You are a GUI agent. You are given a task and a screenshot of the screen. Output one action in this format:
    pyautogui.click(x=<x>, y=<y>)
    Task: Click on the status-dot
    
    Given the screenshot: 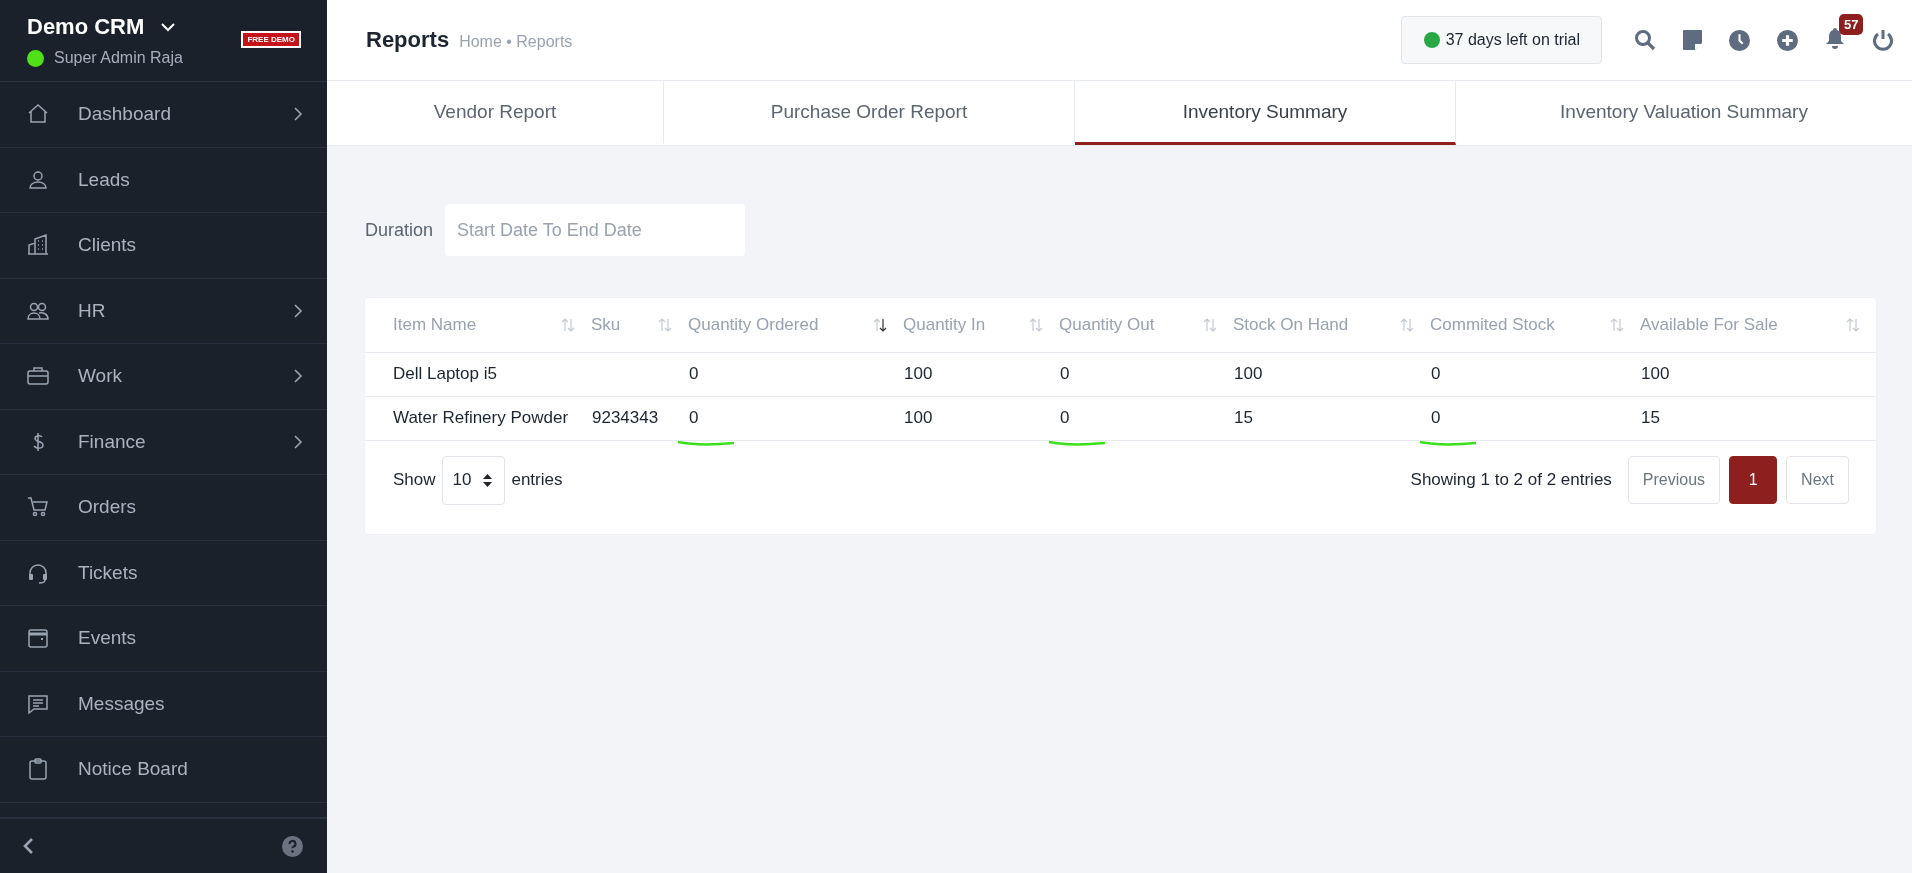 What is the action you would take?
    pyautogui.click(x=1431, y=40)
    